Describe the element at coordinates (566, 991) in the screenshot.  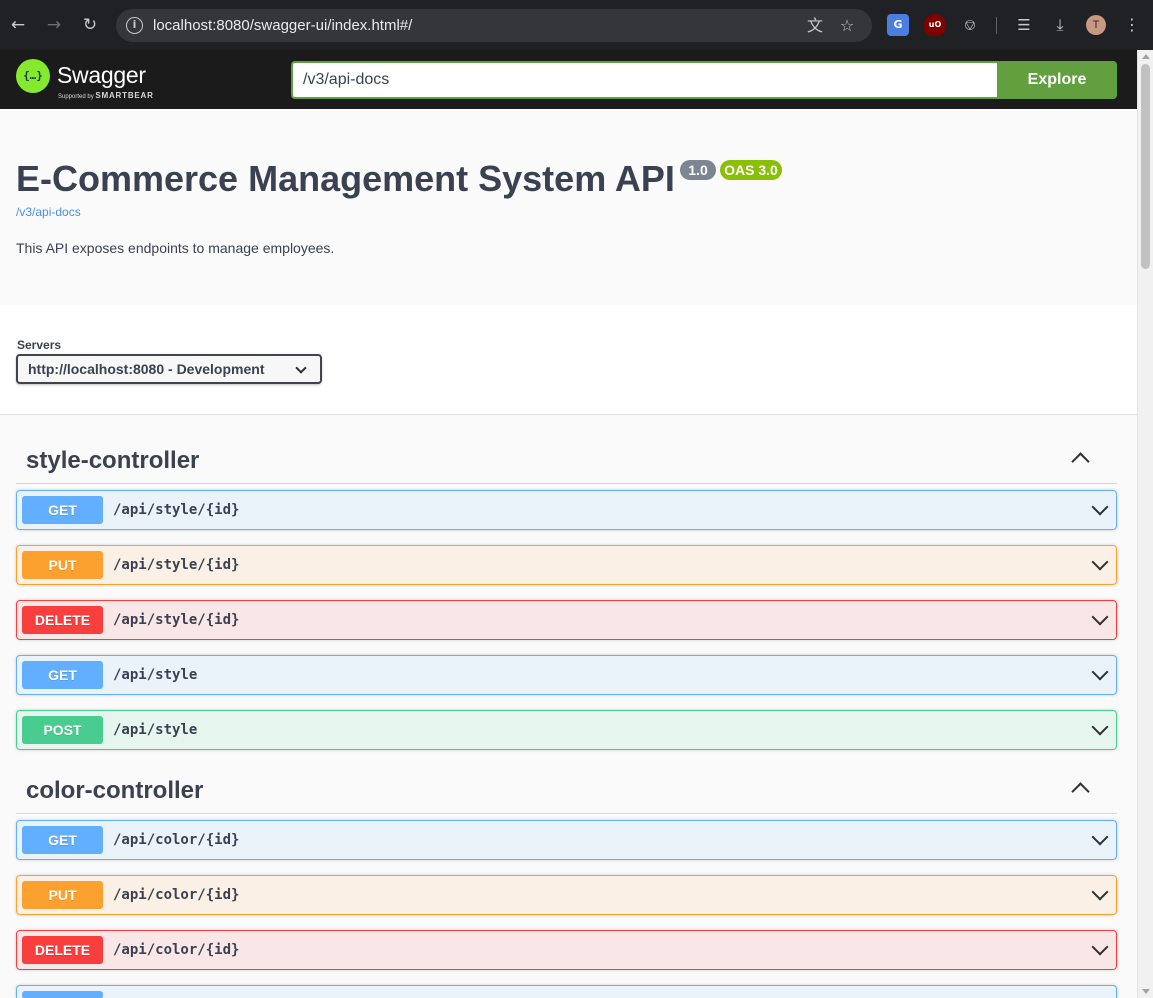
I see `operation-get-color-partial` at that location.